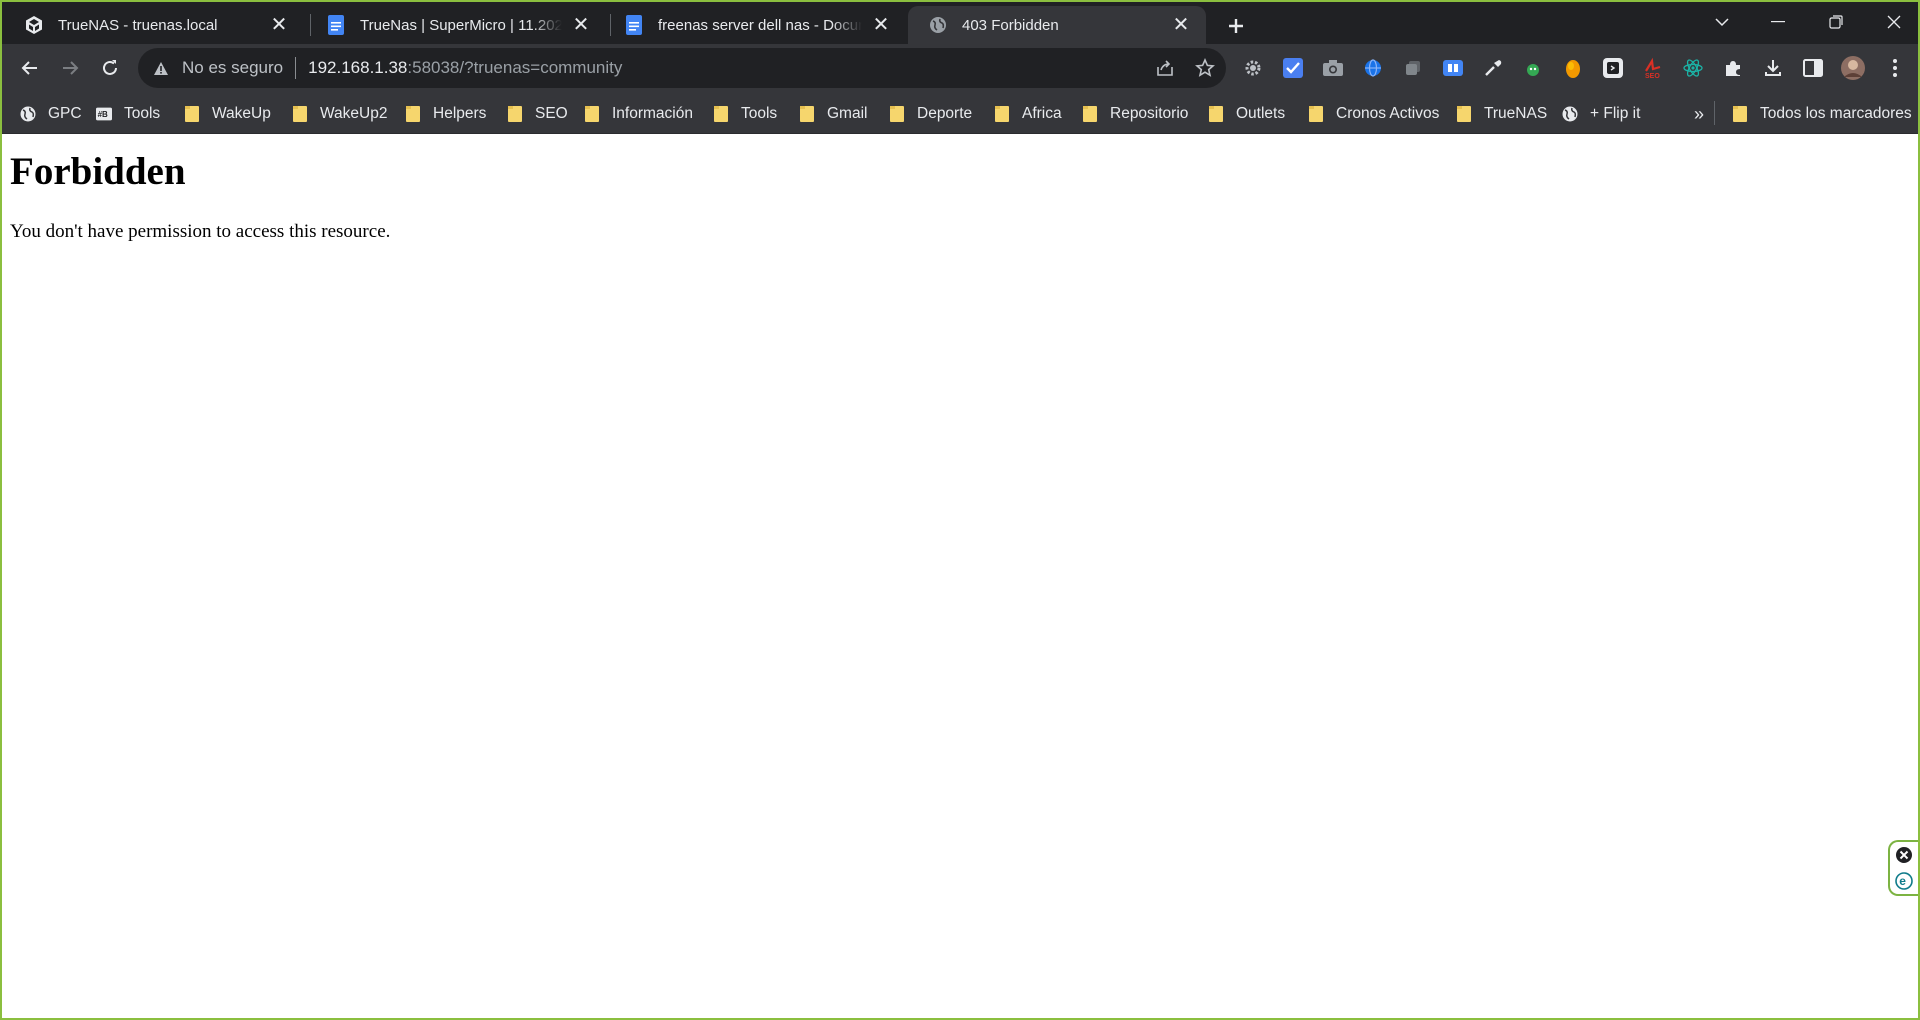  I want to click on close-window-button, so click(1893, 22).